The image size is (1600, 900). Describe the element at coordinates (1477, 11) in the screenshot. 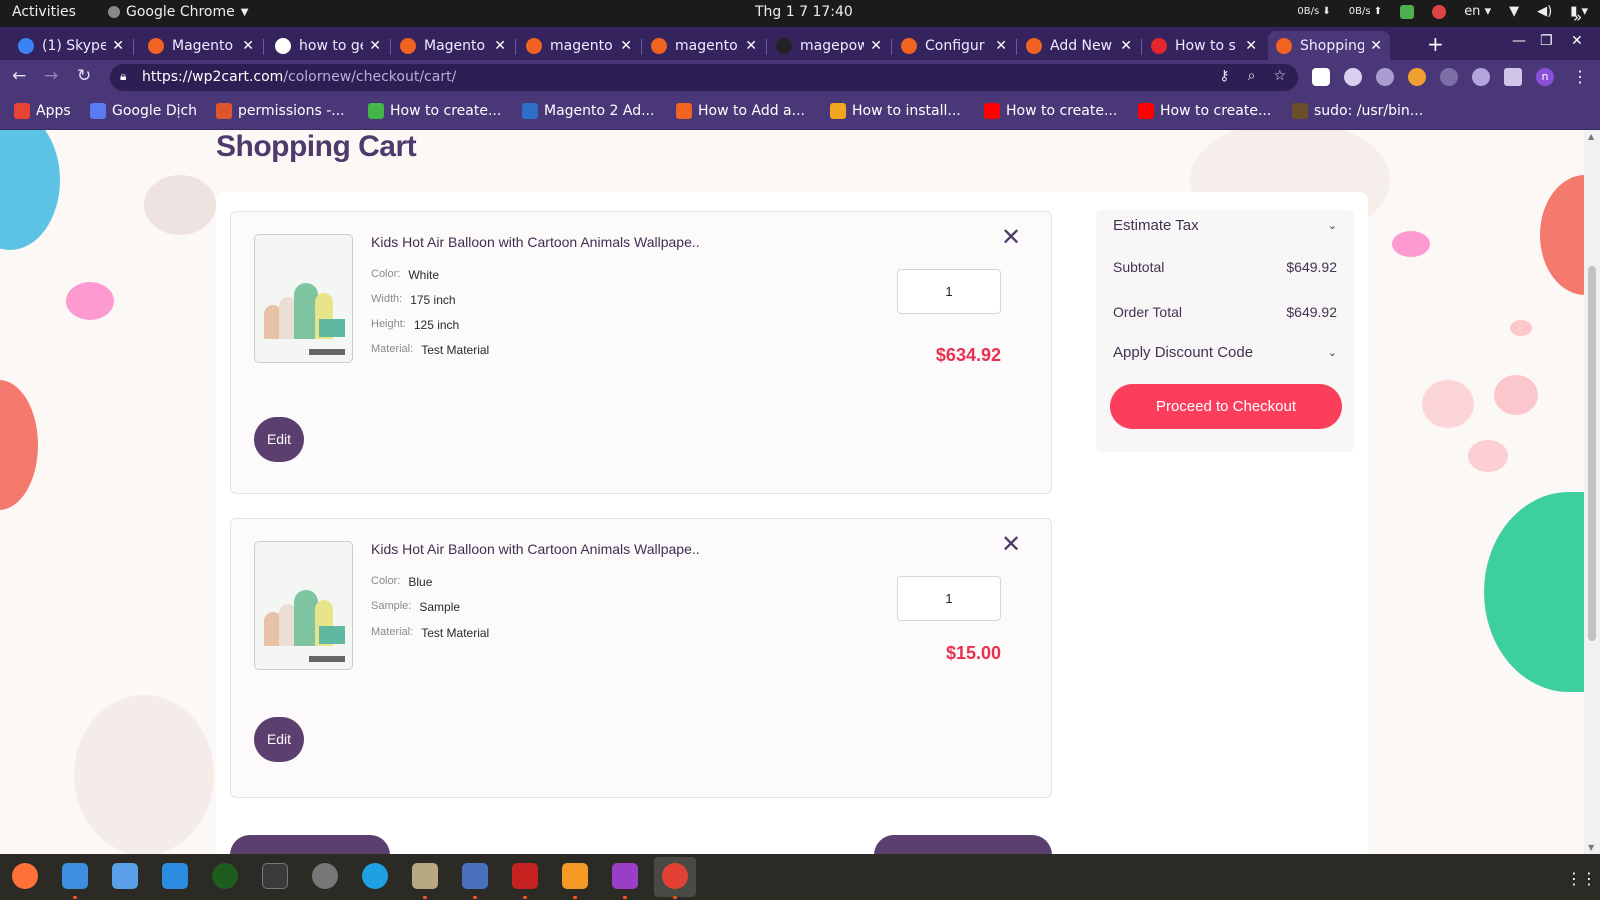

I see `language-indicator: en ▾` at that location.